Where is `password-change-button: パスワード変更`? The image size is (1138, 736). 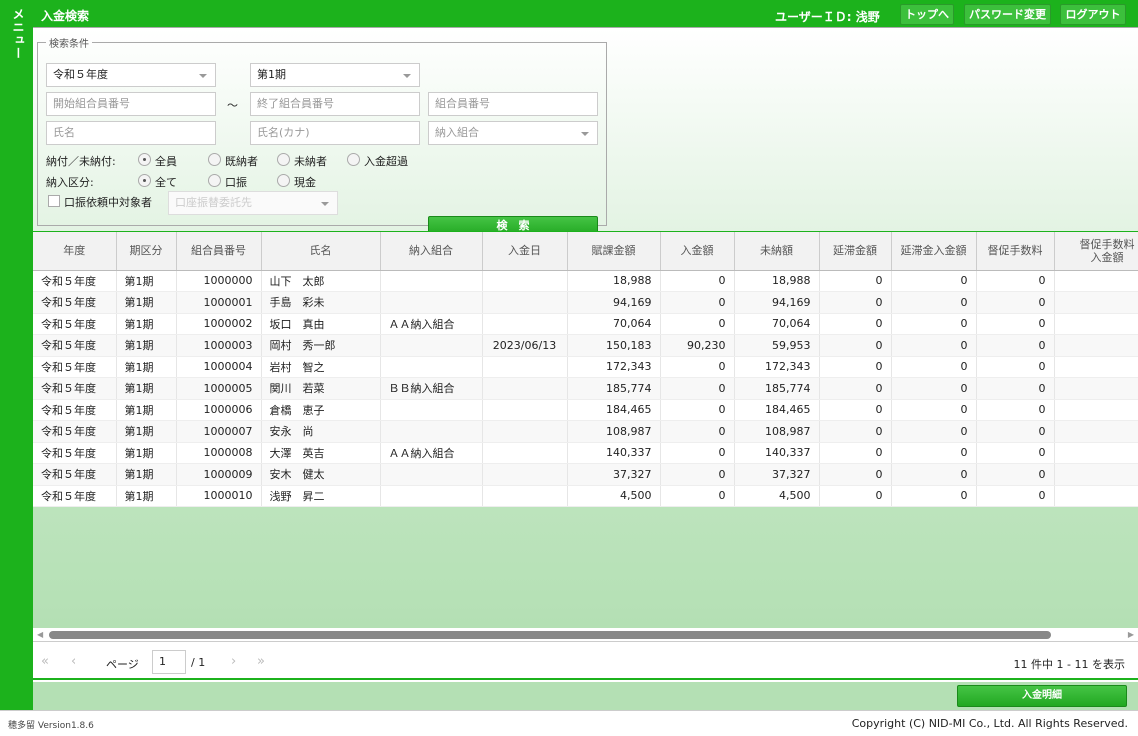 password-change-button: パスワード変更 is located at coordinates (1007, 14).